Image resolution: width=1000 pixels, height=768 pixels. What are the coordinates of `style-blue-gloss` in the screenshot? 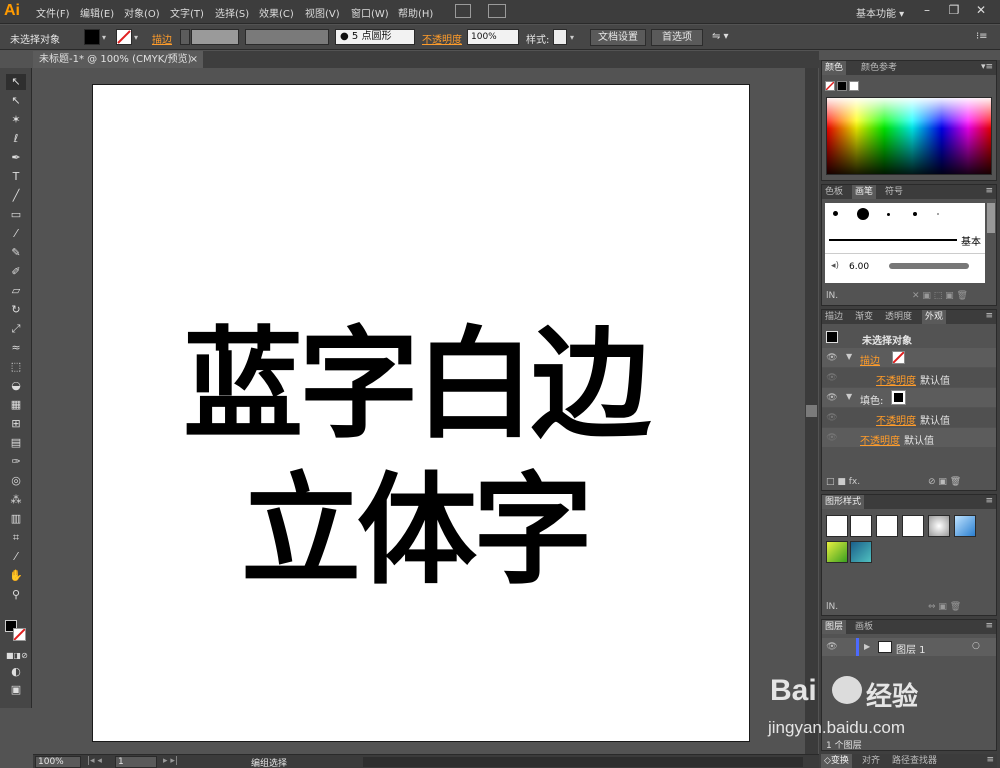 It's located at (965, 526).